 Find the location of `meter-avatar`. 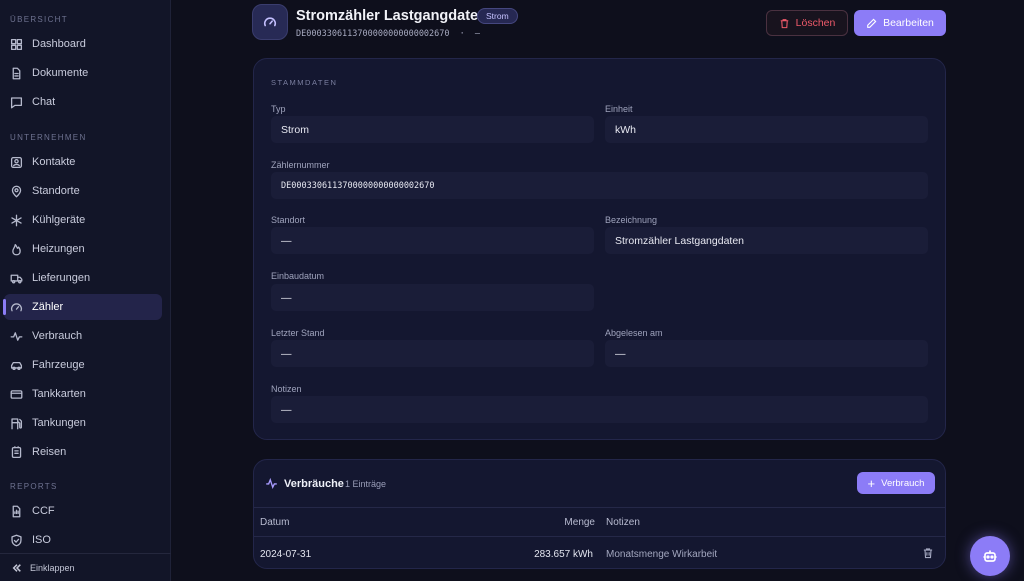

meter-avatar is located at coordinates (270, 22).